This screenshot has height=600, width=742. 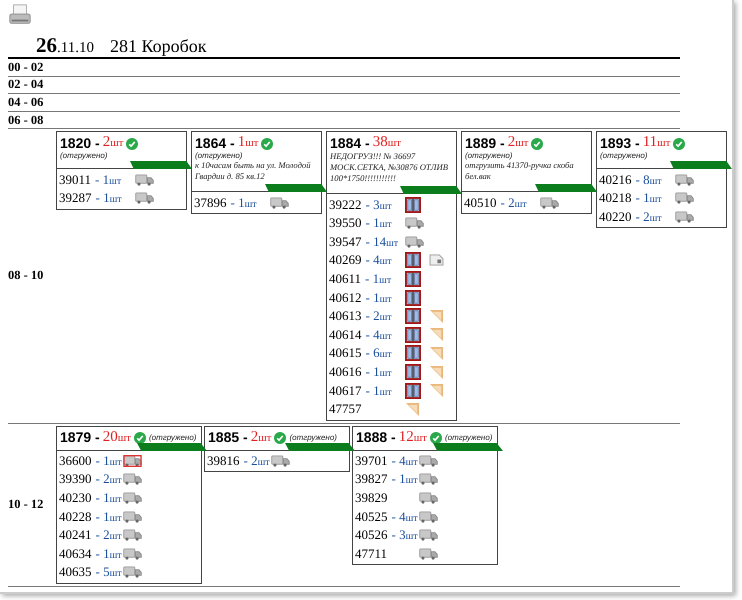 What do you see at coordinates (158, 46) in the screenshot?
I see `box-count: 281 Коробок` at bounding box center [158, 46].